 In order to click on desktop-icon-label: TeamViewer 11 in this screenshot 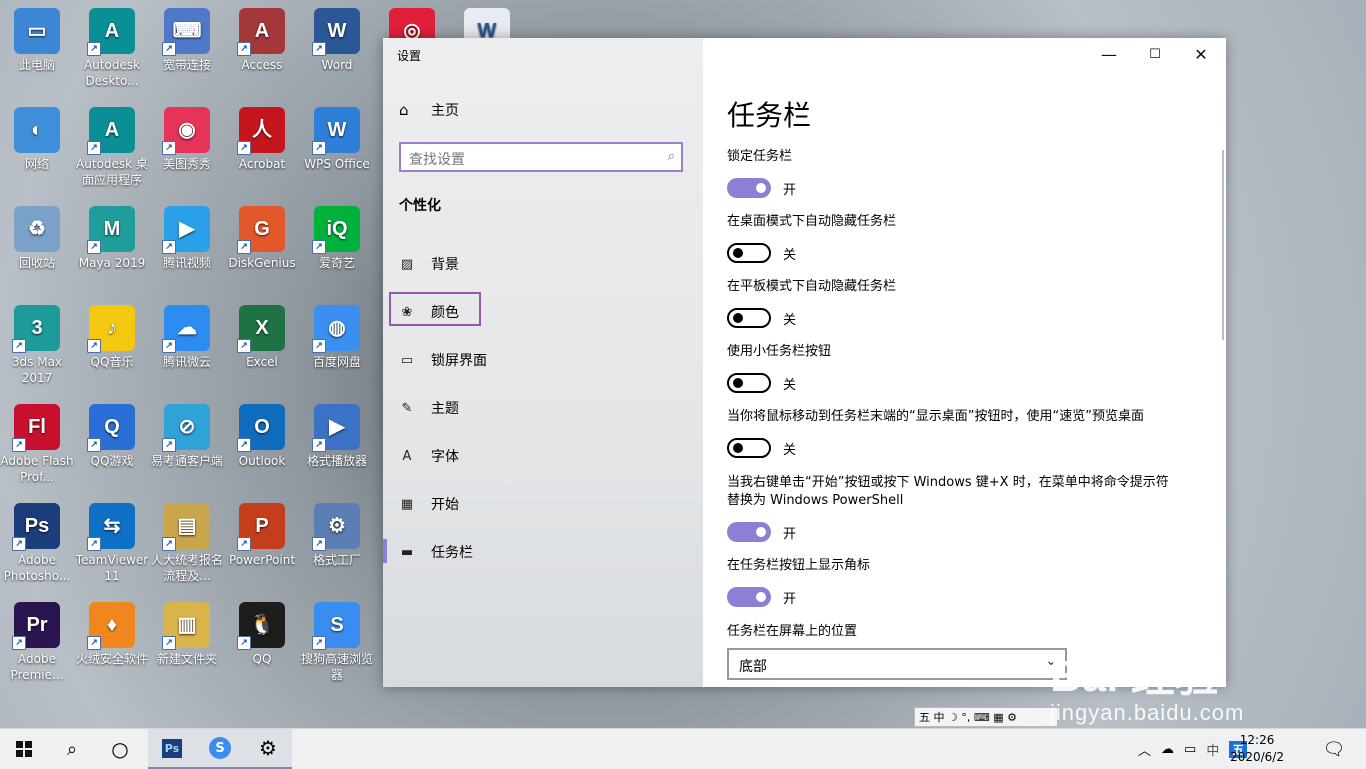, I will do `click(112, 568)`.